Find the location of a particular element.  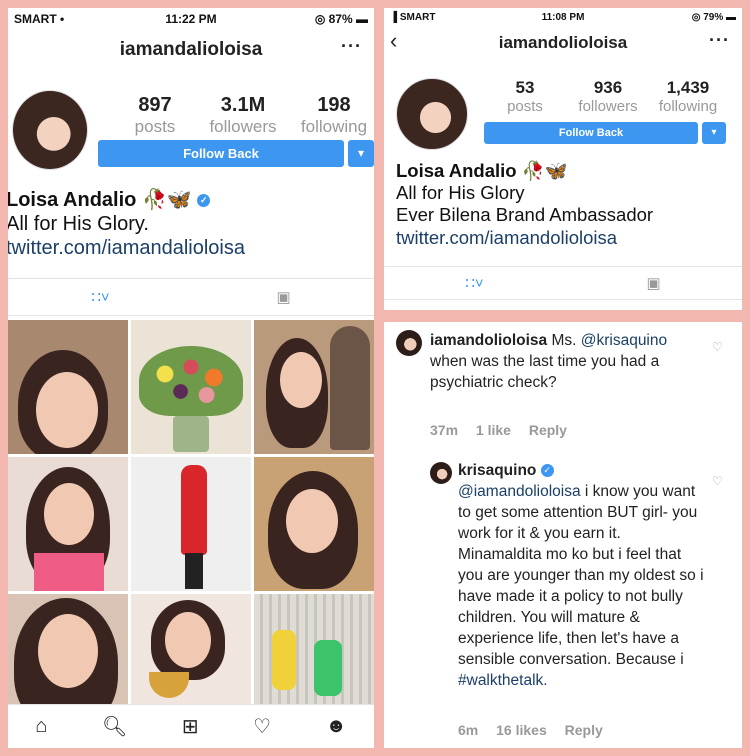

figure-legs is located at coordinates (194, 571).